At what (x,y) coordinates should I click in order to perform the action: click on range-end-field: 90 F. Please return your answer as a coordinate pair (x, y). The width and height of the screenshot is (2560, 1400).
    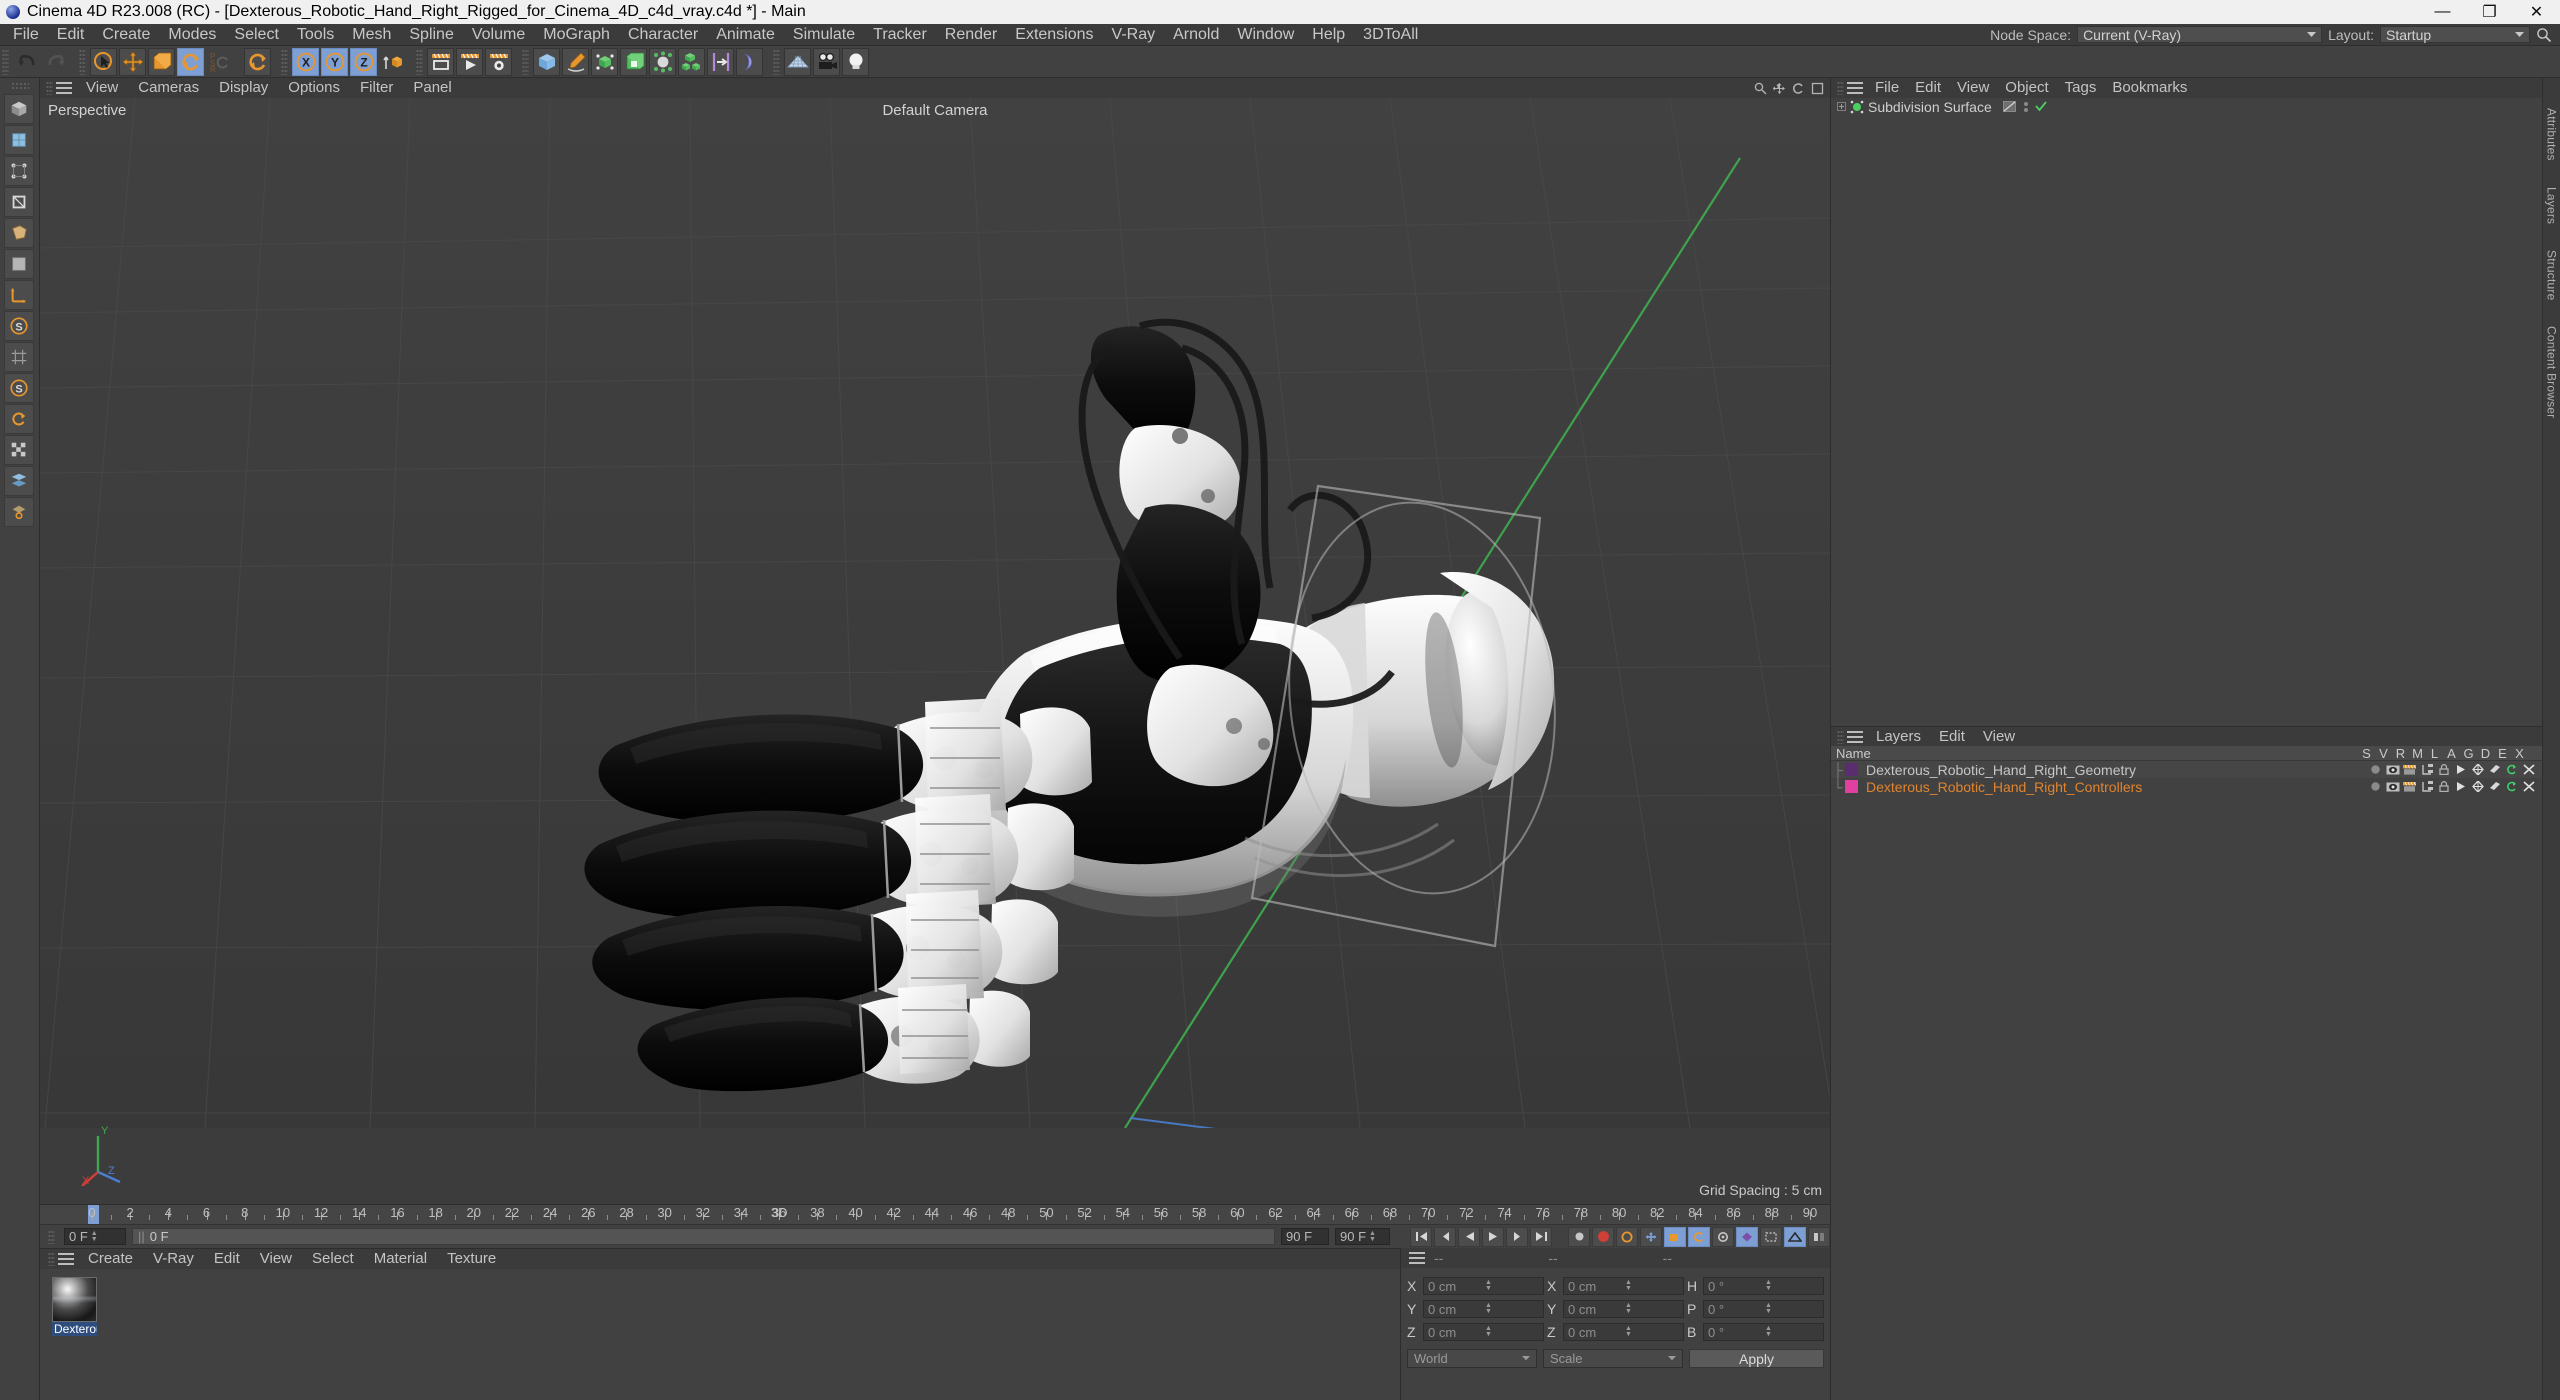
    Looking at the image, I should click on (1305, 1236).